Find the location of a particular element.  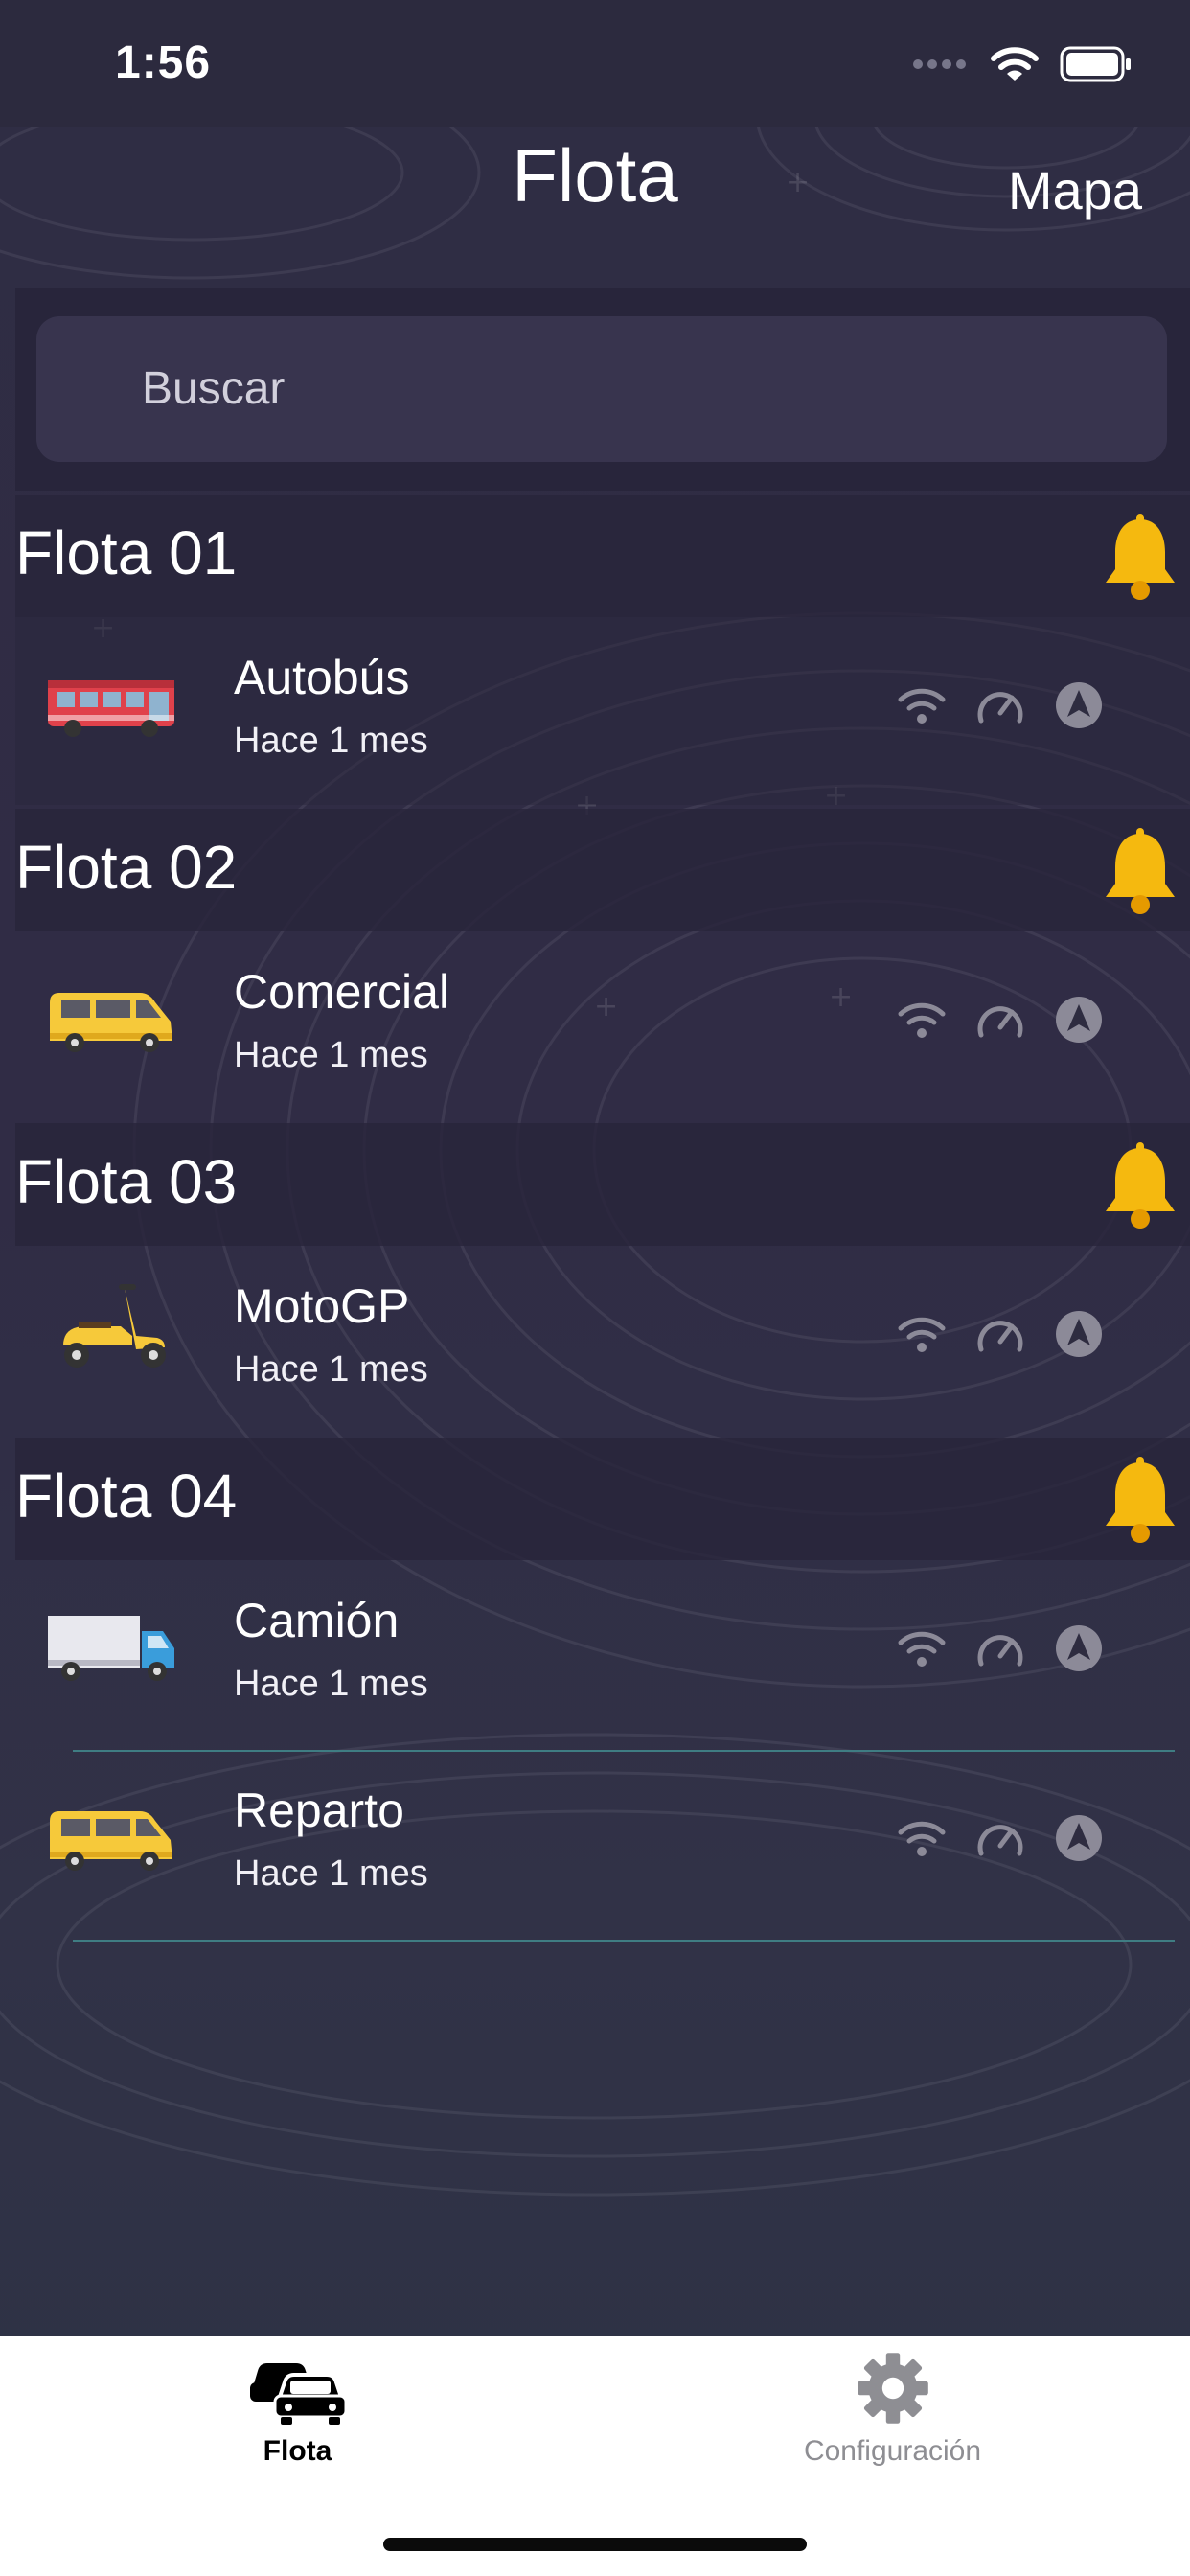

search-bar: Buscar is located at coordinates (603, 389).